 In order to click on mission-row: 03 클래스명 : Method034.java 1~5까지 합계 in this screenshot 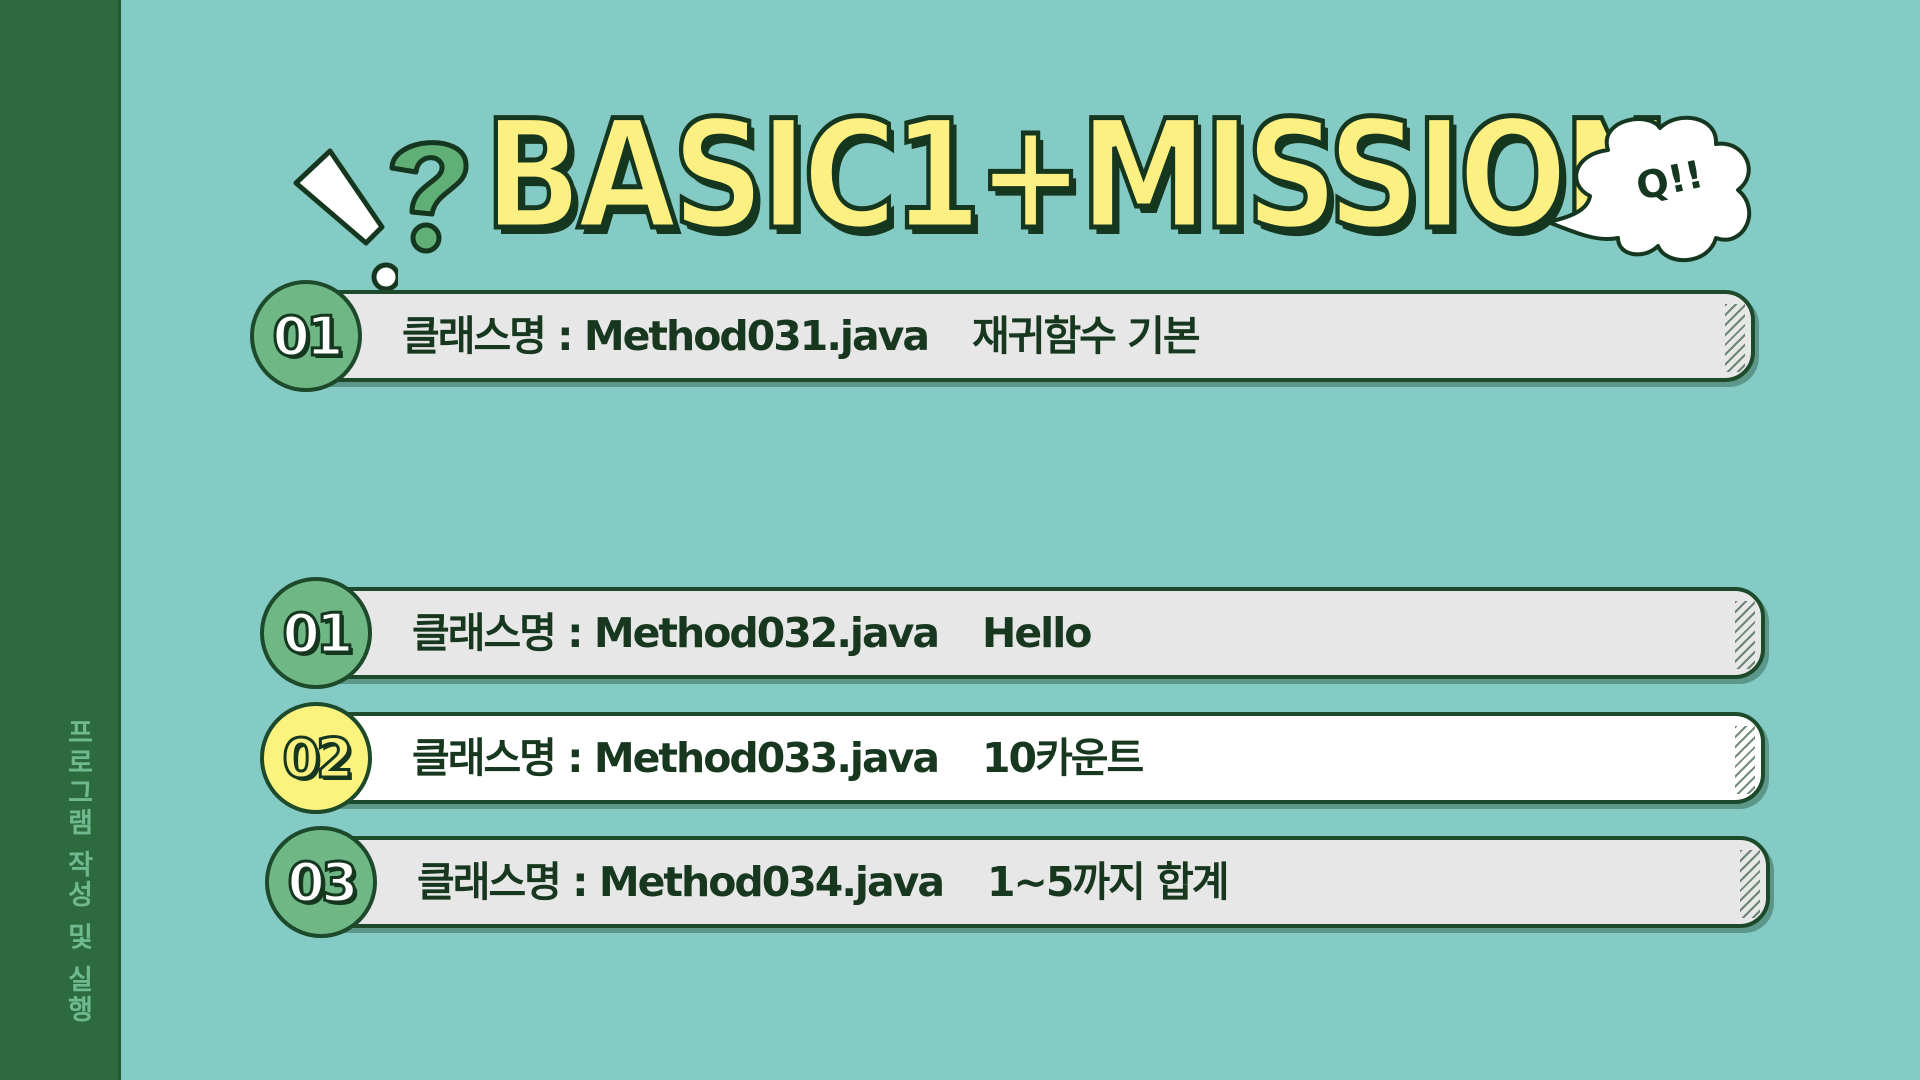, I will do `click(1017, 882)`.